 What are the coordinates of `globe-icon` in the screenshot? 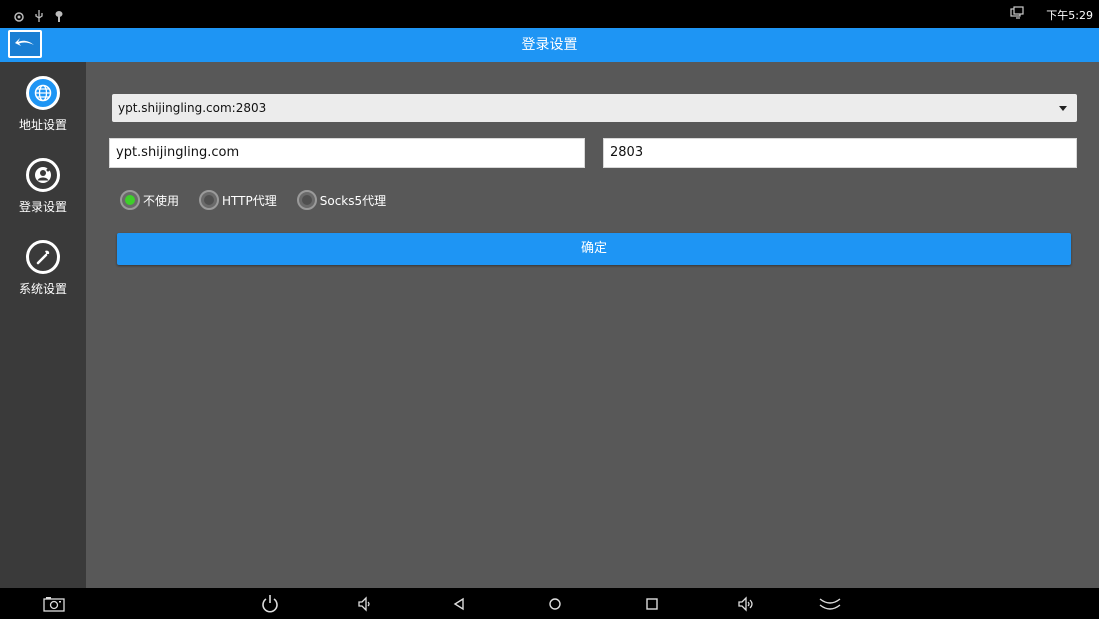 It's located at (43, 93).